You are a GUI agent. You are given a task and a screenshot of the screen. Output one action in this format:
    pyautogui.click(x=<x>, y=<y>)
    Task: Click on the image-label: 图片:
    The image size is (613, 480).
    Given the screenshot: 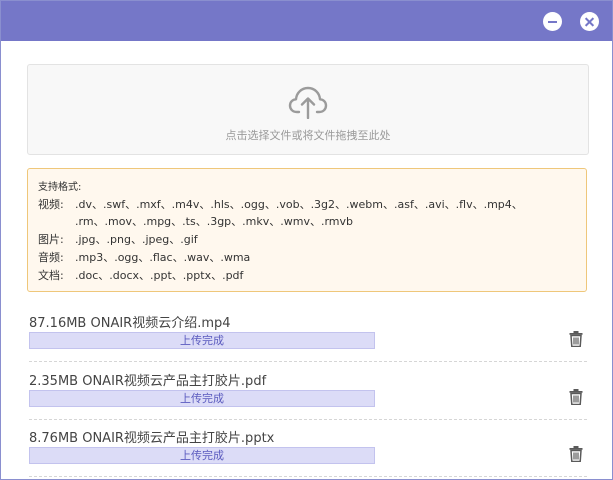 What is the action you would take?
    pyautogui.click(x=51, y=239)
    